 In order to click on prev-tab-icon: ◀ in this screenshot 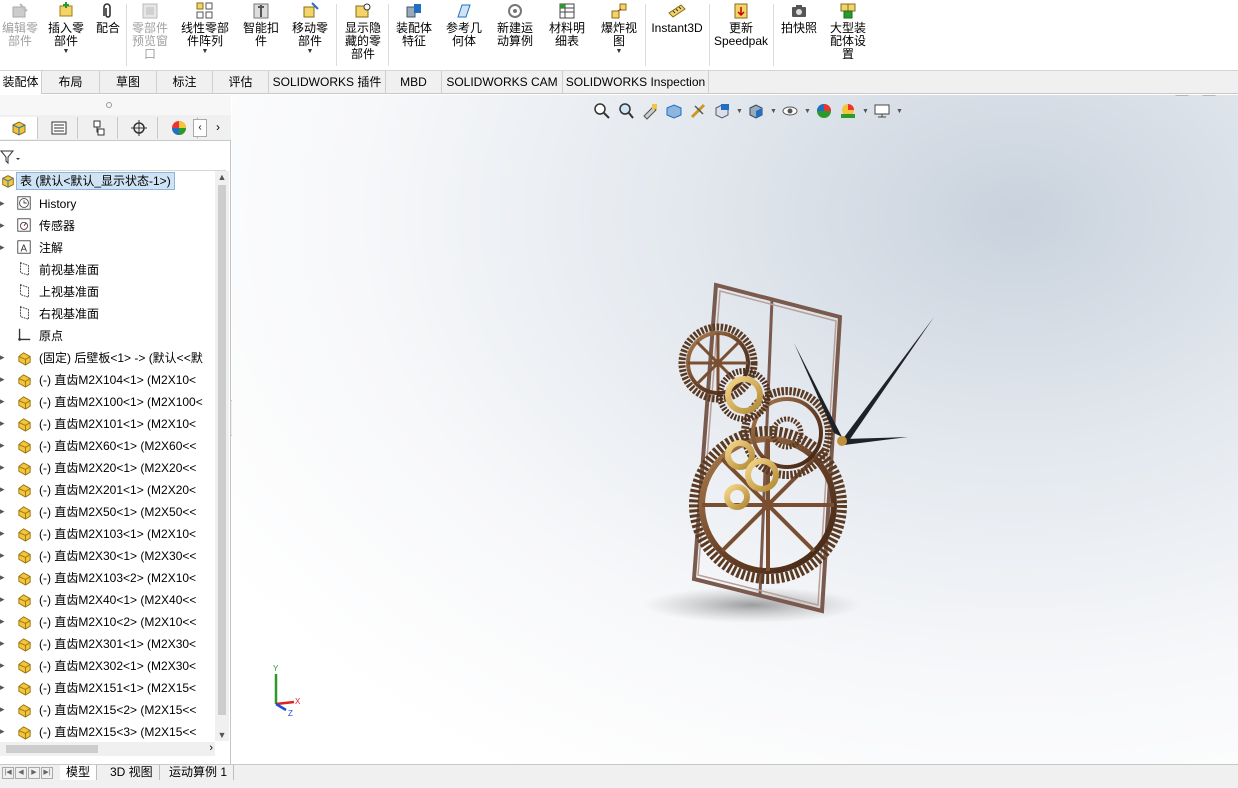, I will do `click(21, 773)`.